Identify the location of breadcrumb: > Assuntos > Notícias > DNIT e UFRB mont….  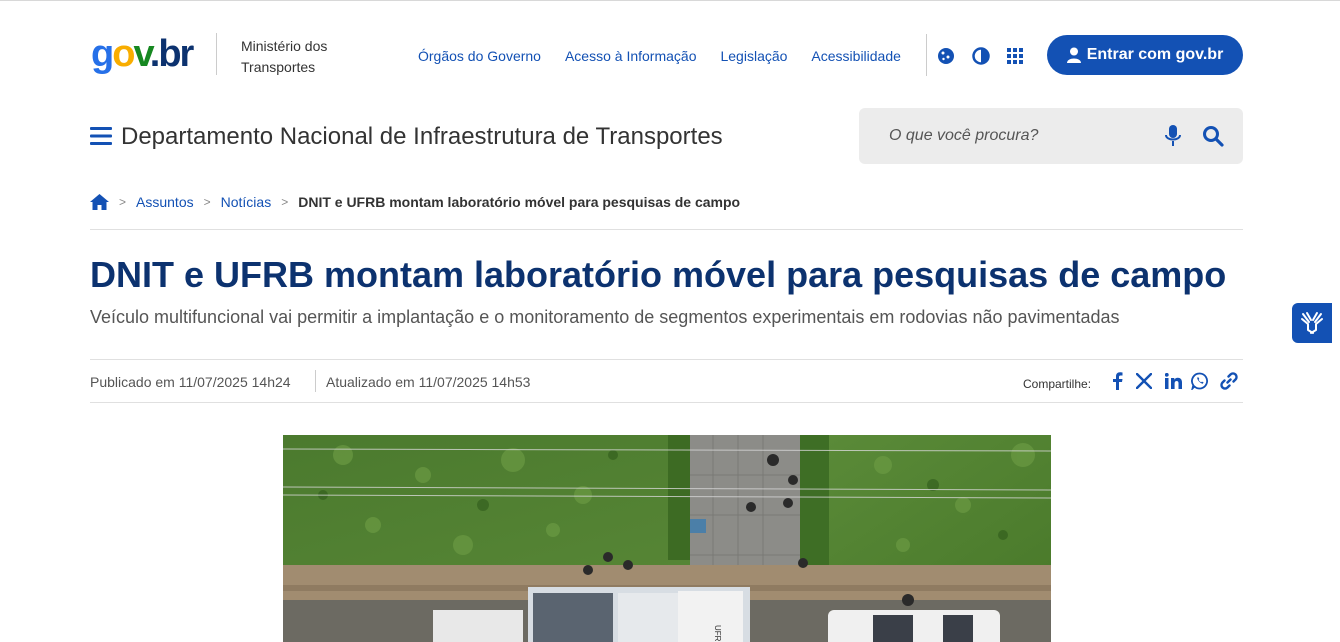
(415, 202).